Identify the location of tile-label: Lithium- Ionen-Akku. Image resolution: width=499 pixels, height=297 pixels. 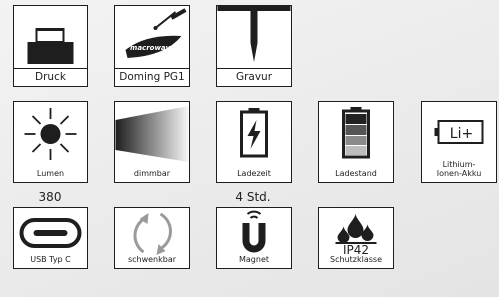
(459, 169).